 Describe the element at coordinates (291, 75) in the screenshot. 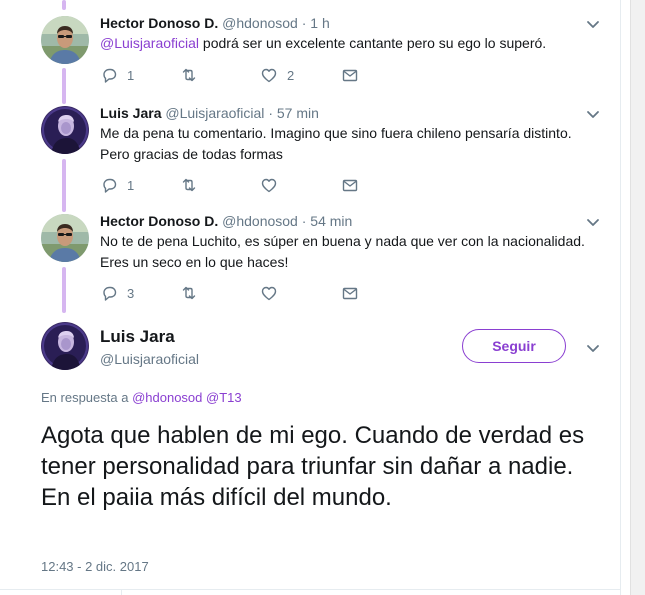

I see `like-count: 2` at that location.